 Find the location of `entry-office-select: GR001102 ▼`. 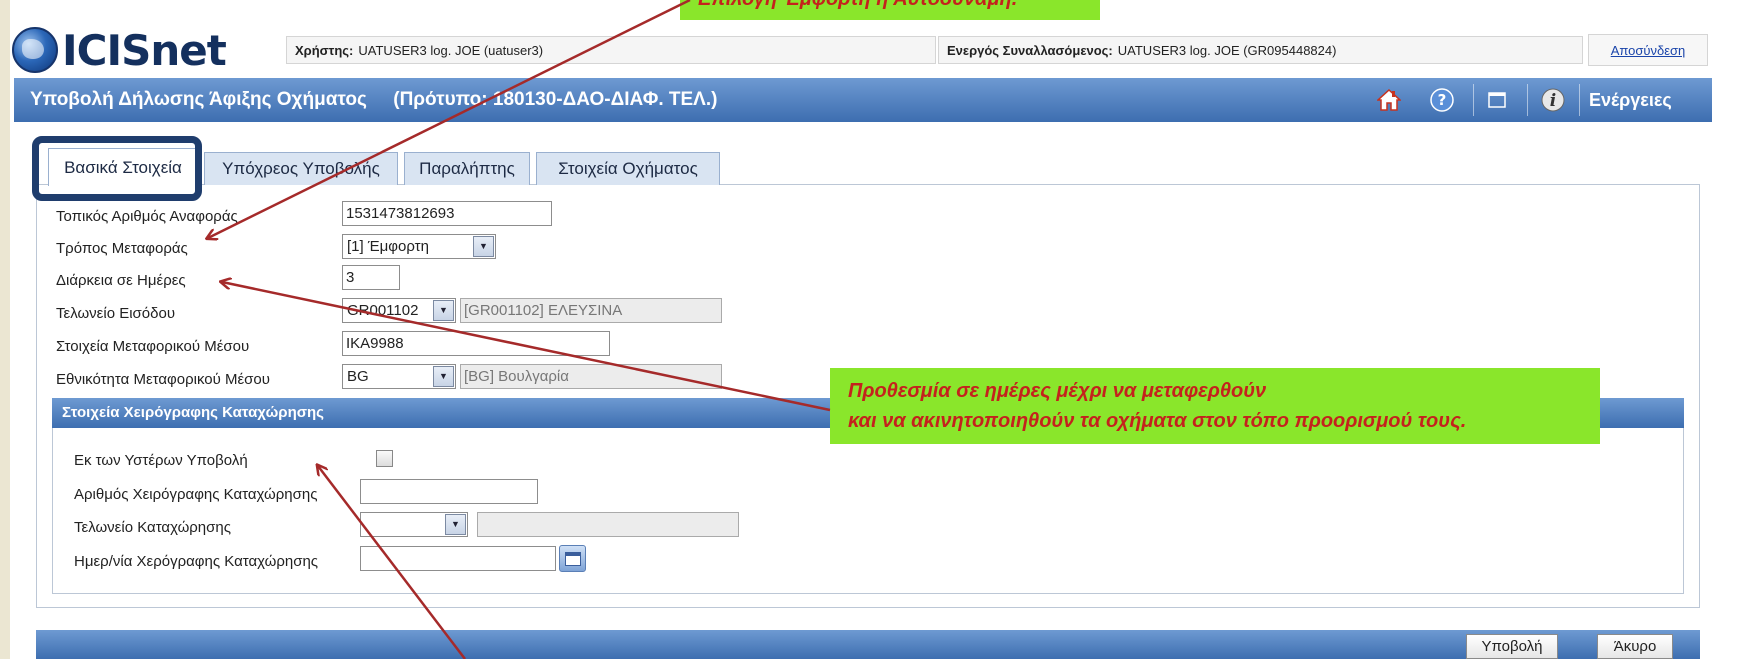

entry-office-select: GR001102 ▼ is located at coordinates (399, 310).